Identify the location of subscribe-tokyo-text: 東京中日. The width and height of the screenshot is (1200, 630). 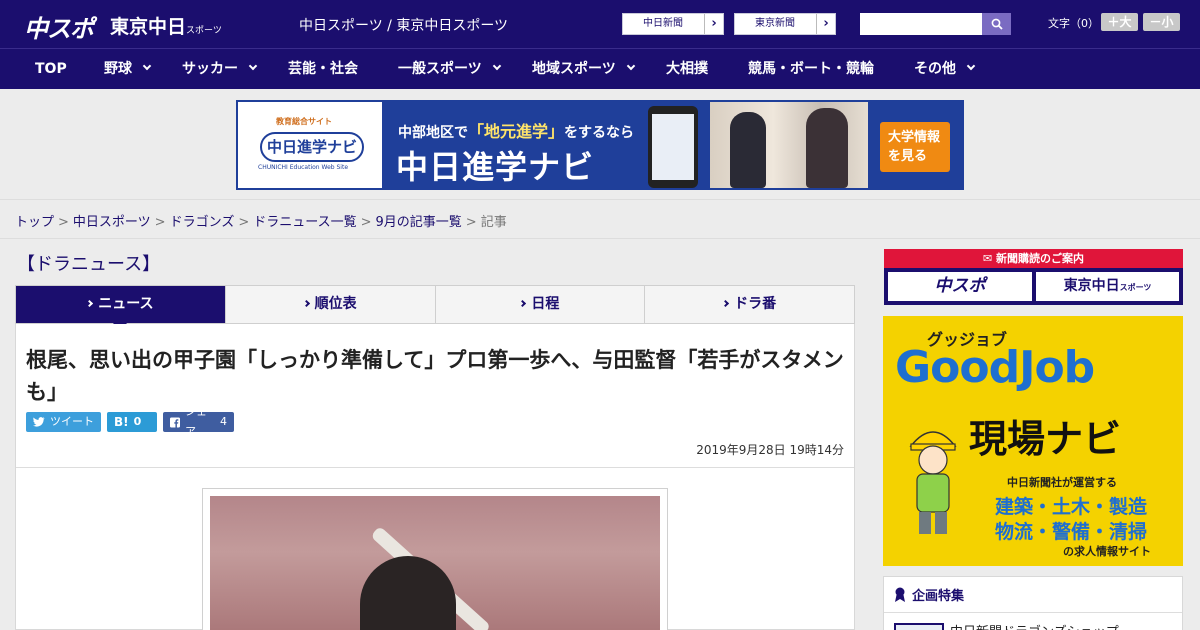
(1091, 286).